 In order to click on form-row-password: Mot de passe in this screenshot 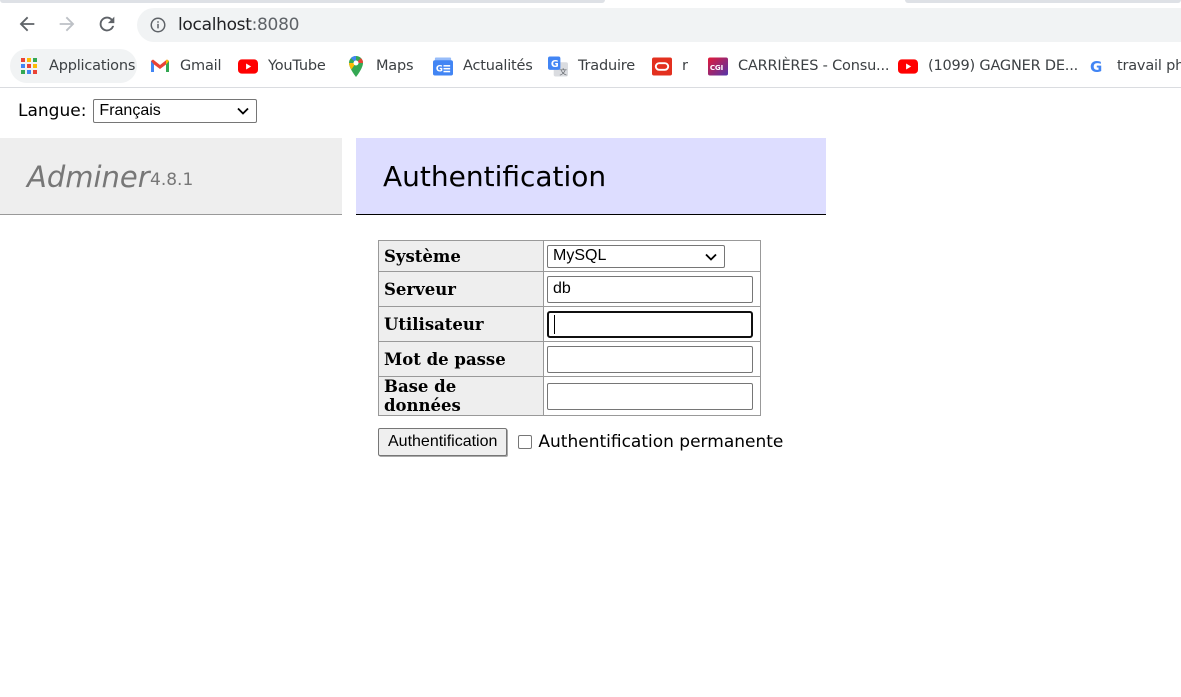, I will do `click(569, 359)`.